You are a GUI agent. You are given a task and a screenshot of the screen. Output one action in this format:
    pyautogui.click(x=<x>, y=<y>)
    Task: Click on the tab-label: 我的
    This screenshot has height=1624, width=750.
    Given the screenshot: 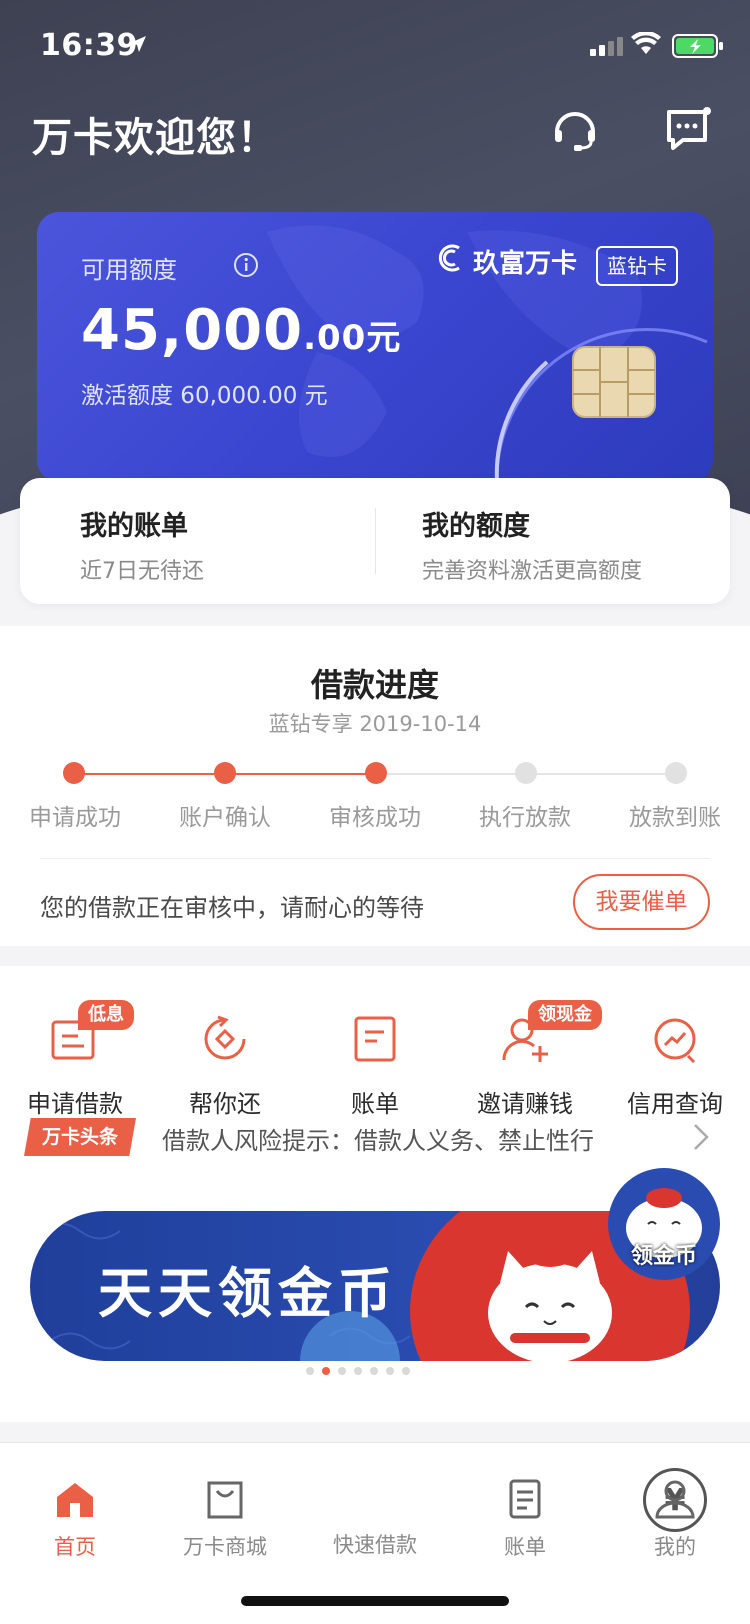 What is the action you would take?
    pyautogui.click(x=675, y=1547)
    